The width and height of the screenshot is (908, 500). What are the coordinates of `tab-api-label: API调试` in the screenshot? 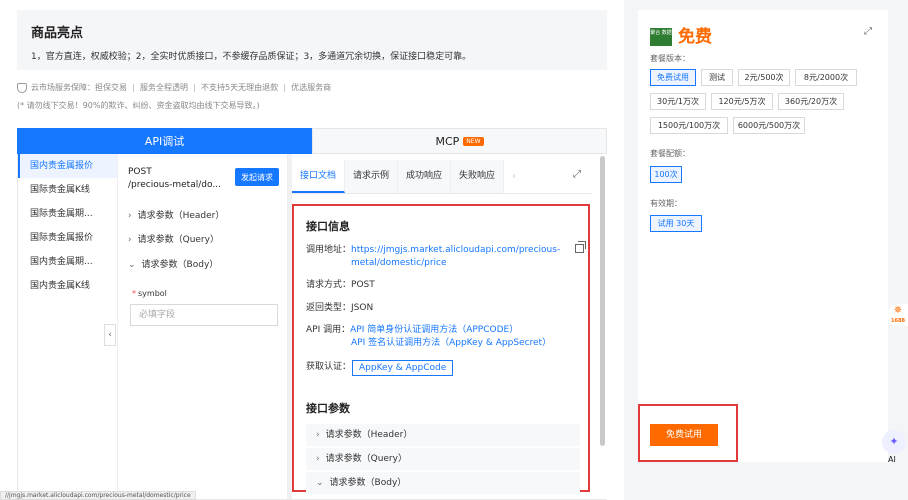 It's located at (164, 141).